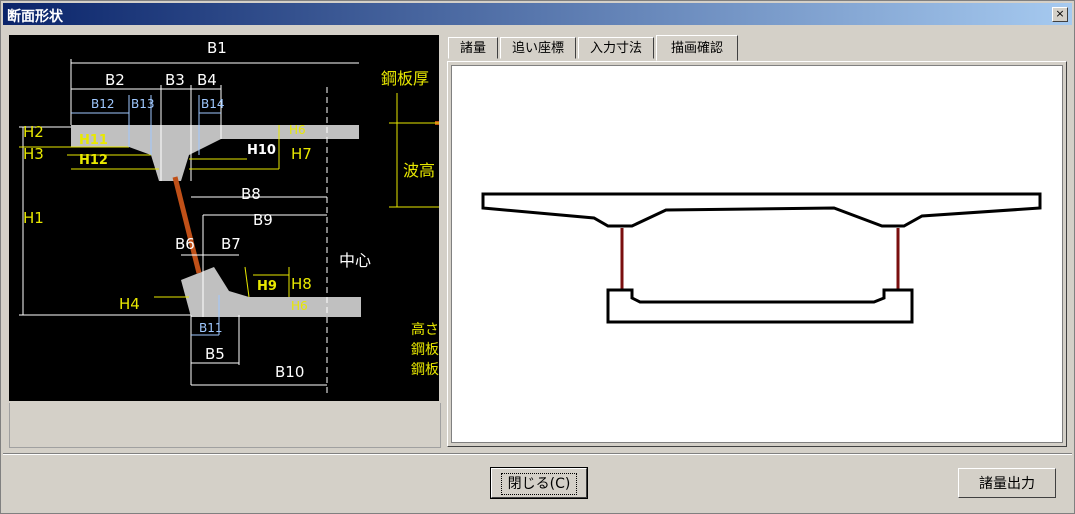 Image resolution: width=1075 pixels, height=514 pixels. I want to click on left-lower-panel, so click(225, 425).